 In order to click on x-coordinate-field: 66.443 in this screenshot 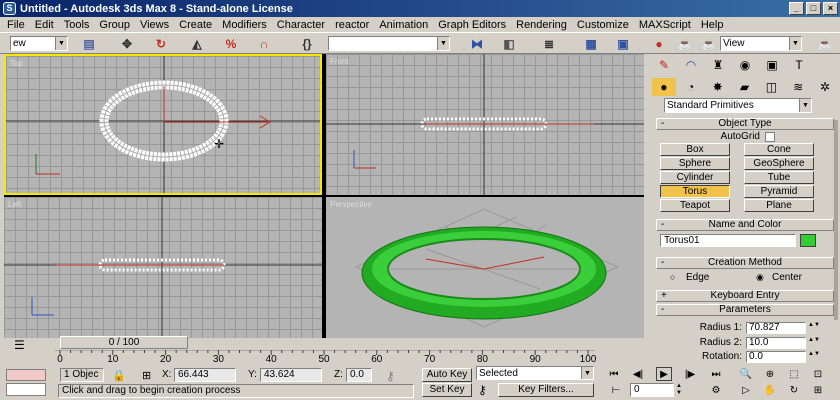, I will do `click(205, 375)`.